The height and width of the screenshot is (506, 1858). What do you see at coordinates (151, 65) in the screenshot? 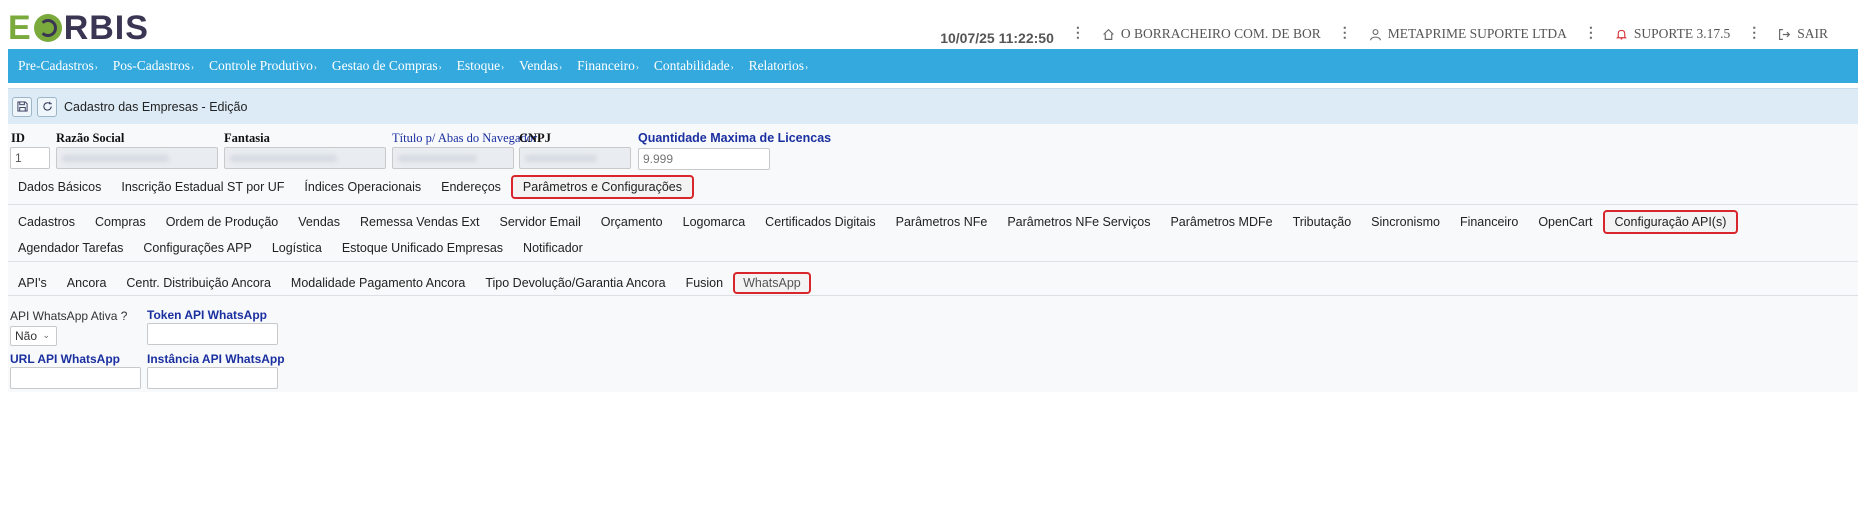
I see `menu-item-label: Pos-Cadastros` at bounding box center [151, 65].